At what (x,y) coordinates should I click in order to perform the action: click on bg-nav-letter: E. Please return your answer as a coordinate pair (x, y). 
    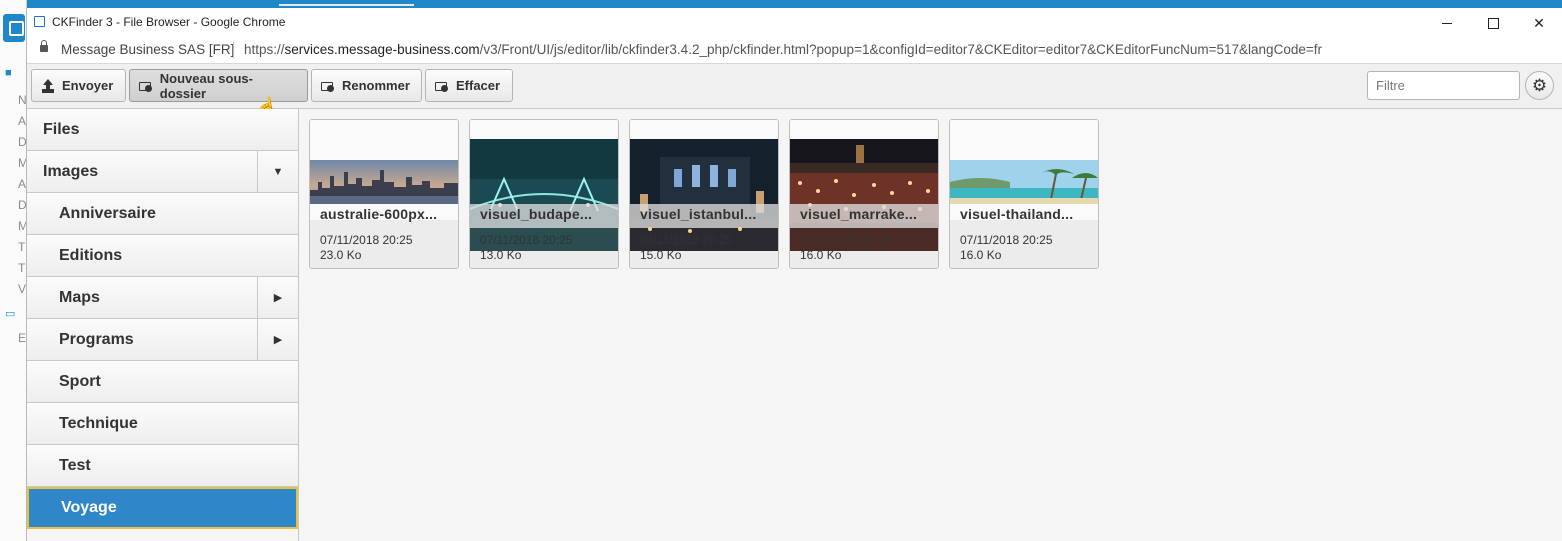
    Looking at the image, I should click on (22, 338).